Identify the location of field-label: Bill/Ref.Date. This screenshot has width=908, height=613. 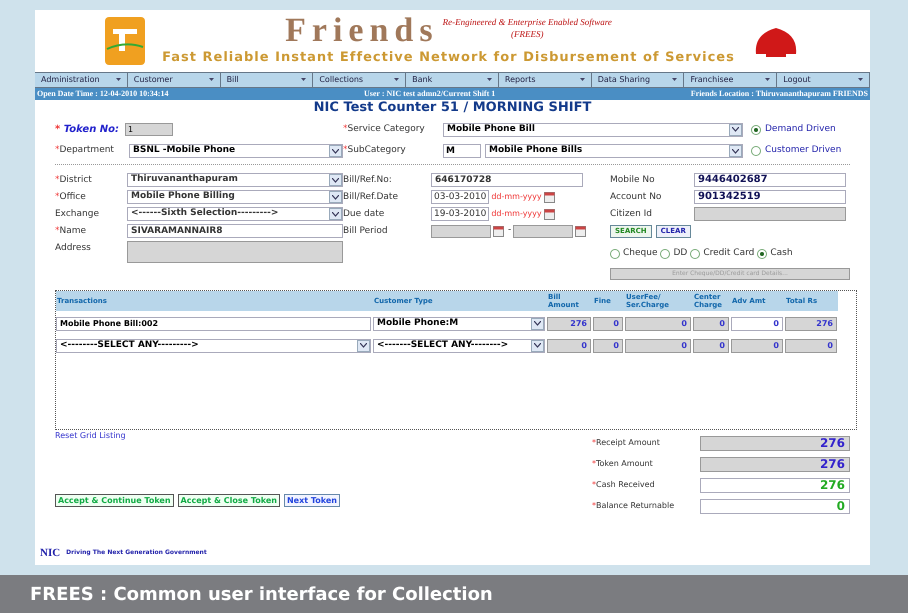
(371, 197).